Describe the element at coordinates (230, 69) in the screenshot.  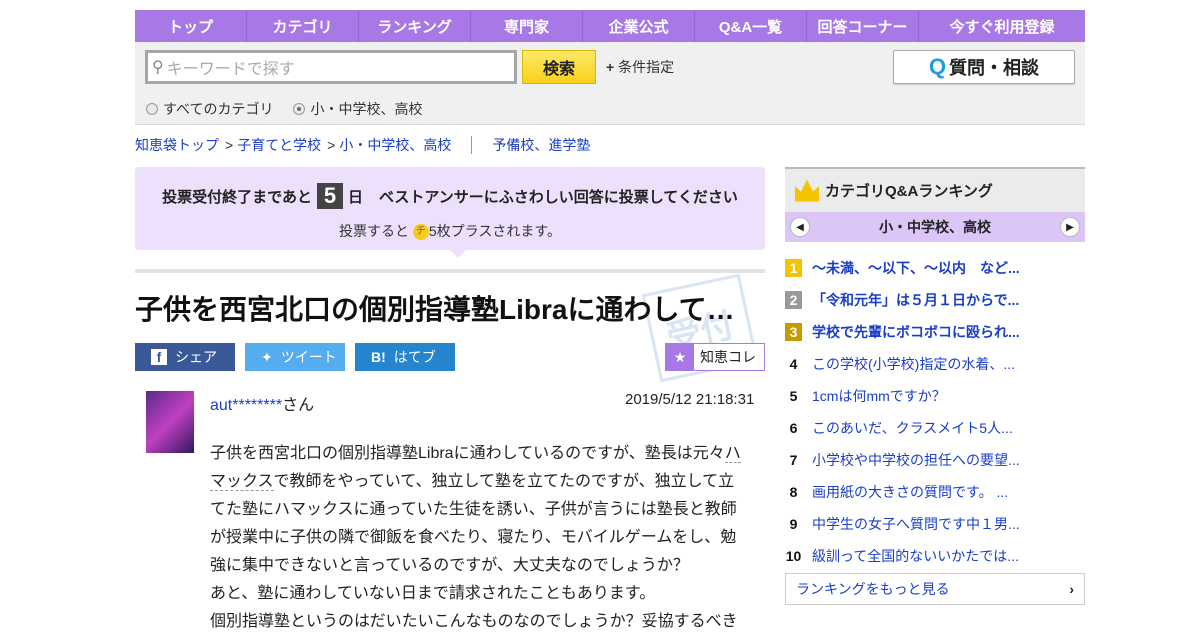
I see `search-placeholder: キーワードで探す` at that location.